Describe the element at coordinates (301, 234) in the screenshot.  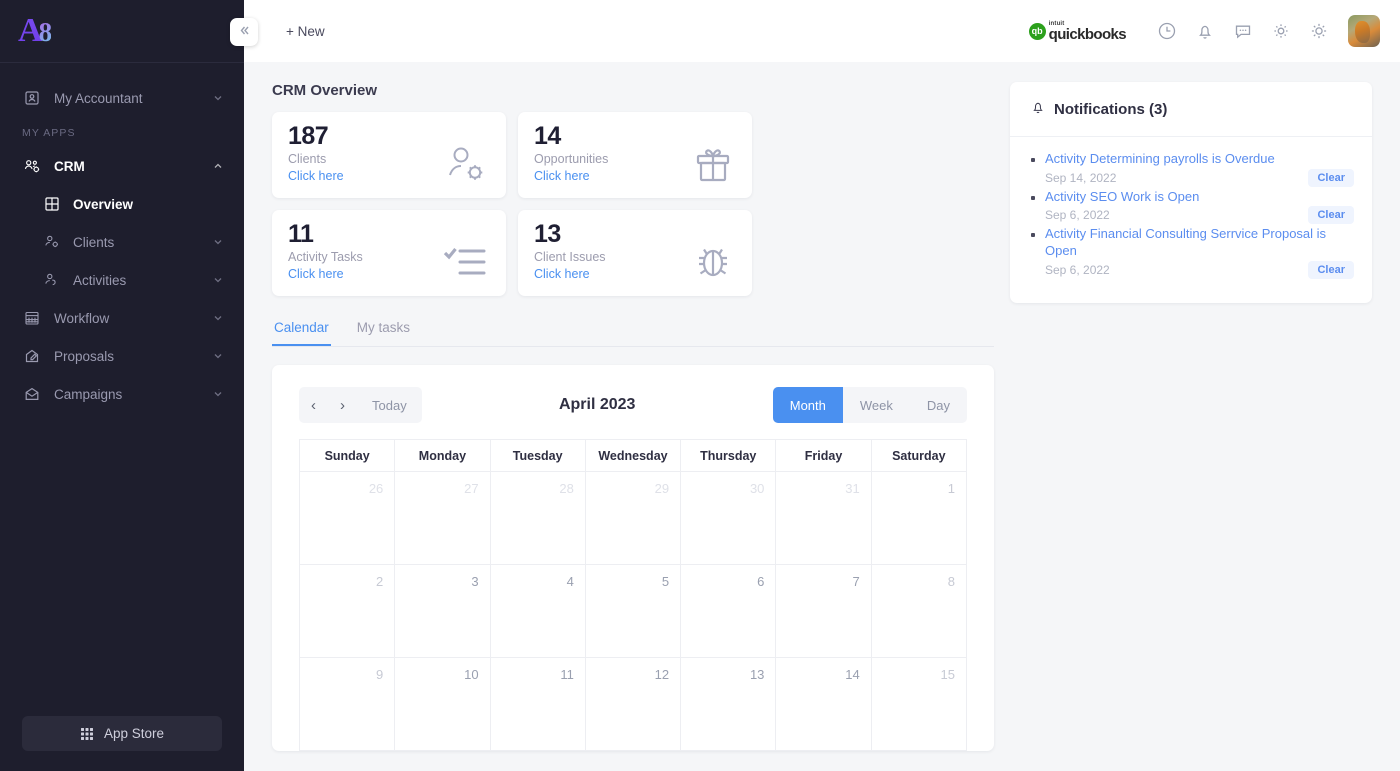
I see `stat-value: 11` at that location.